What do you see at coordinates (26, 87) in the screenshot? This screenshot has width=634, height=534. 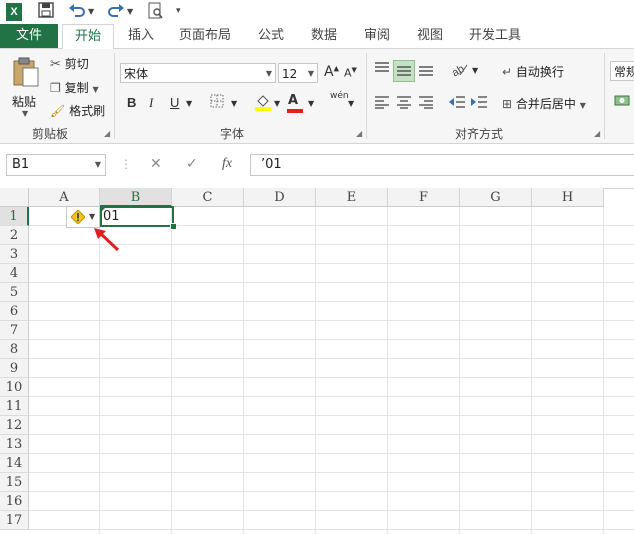 I see `paste-button: 粘贴 ▼` at bounding box center [26, 87].